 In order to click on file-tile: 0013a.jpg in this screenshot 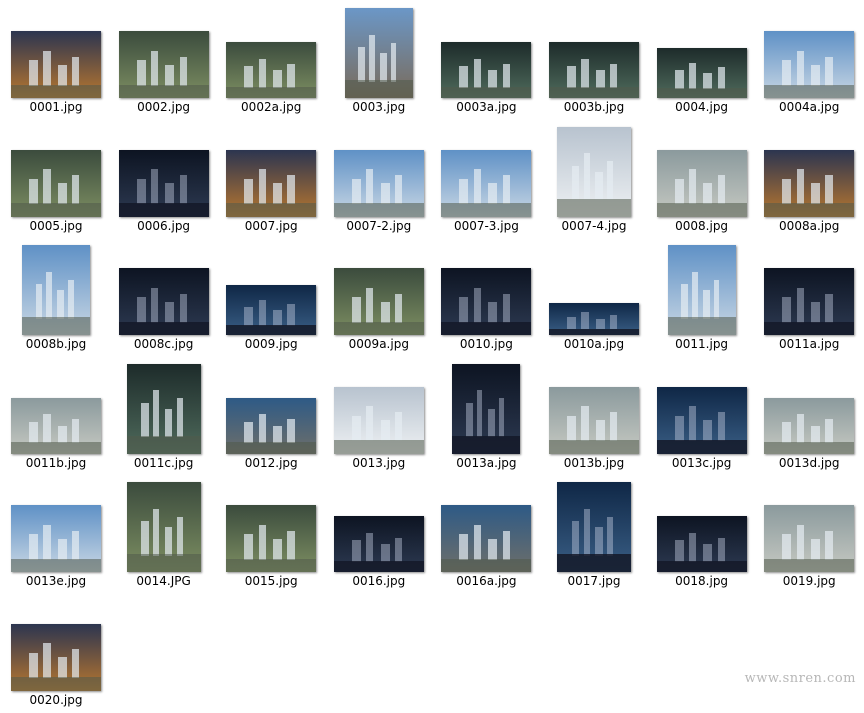, I will do `click(486, 417)`.